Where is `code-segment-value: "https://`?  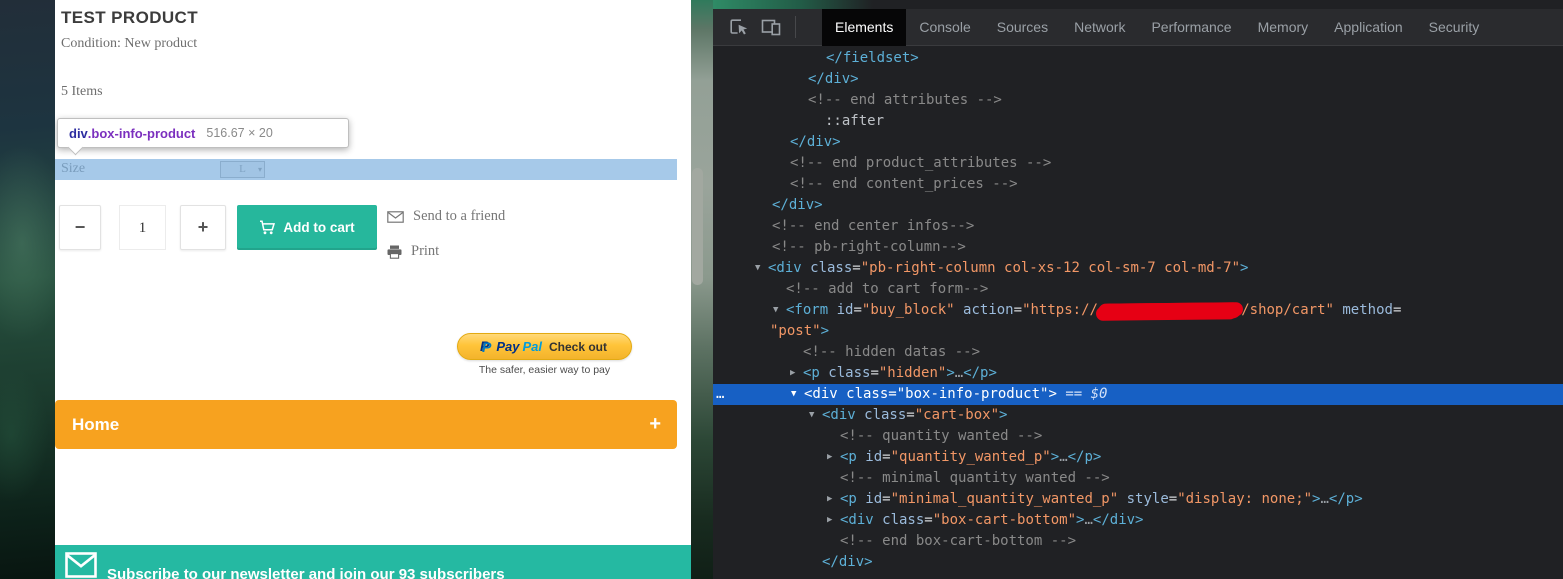 code-segment-value: "https:// is located at coordinates (1060, 310).